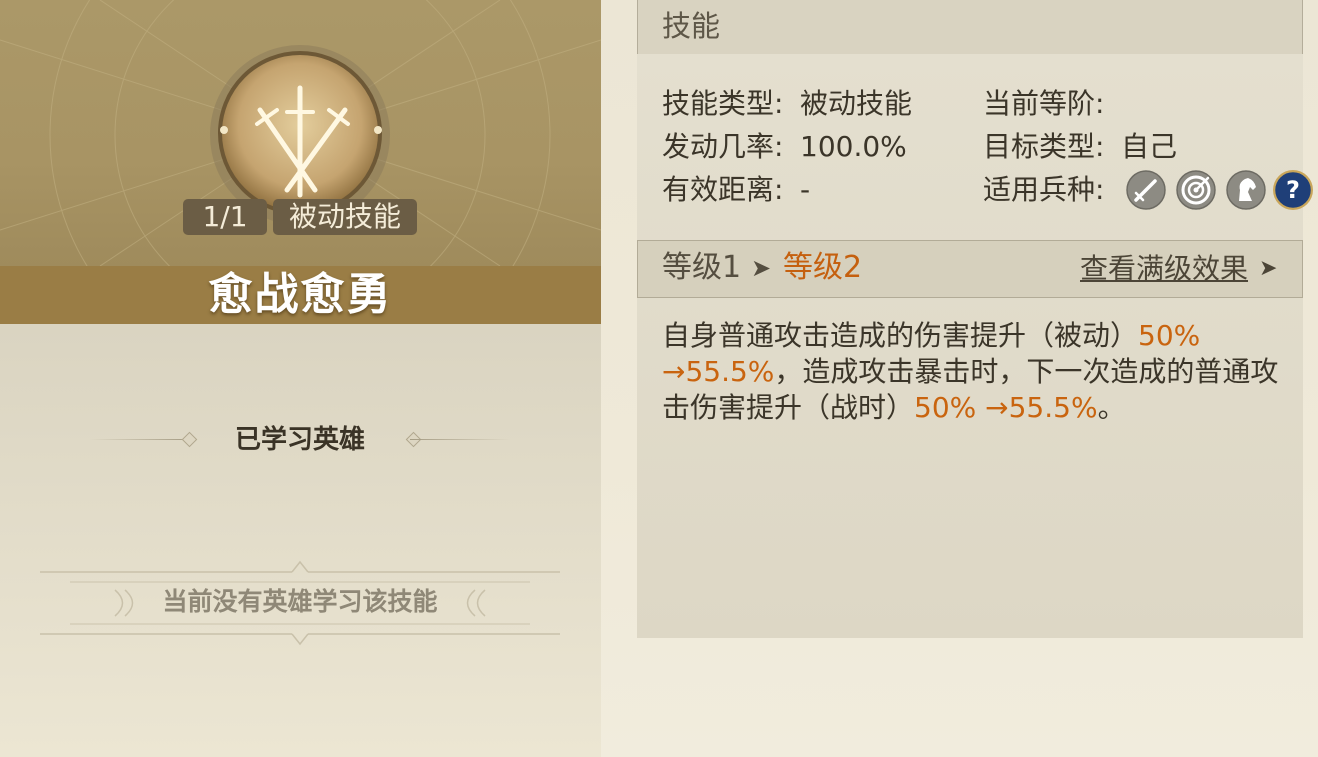 Image resolution: width=1318 pixels, height=757 pixels. I want to click on learned-heroes-title: 已学习英雄, so click(299, 440).